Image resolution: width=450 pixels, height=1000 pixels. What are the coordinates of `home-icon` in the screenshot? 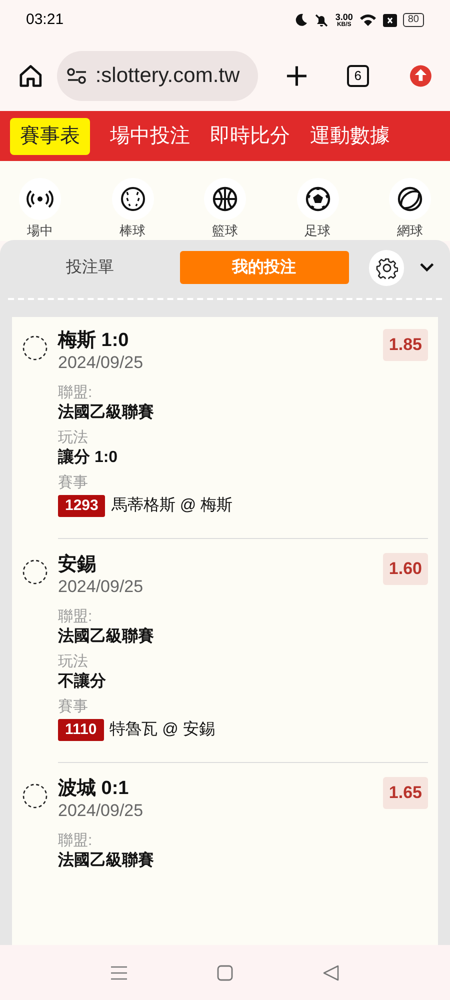 It's located at (31, 75).